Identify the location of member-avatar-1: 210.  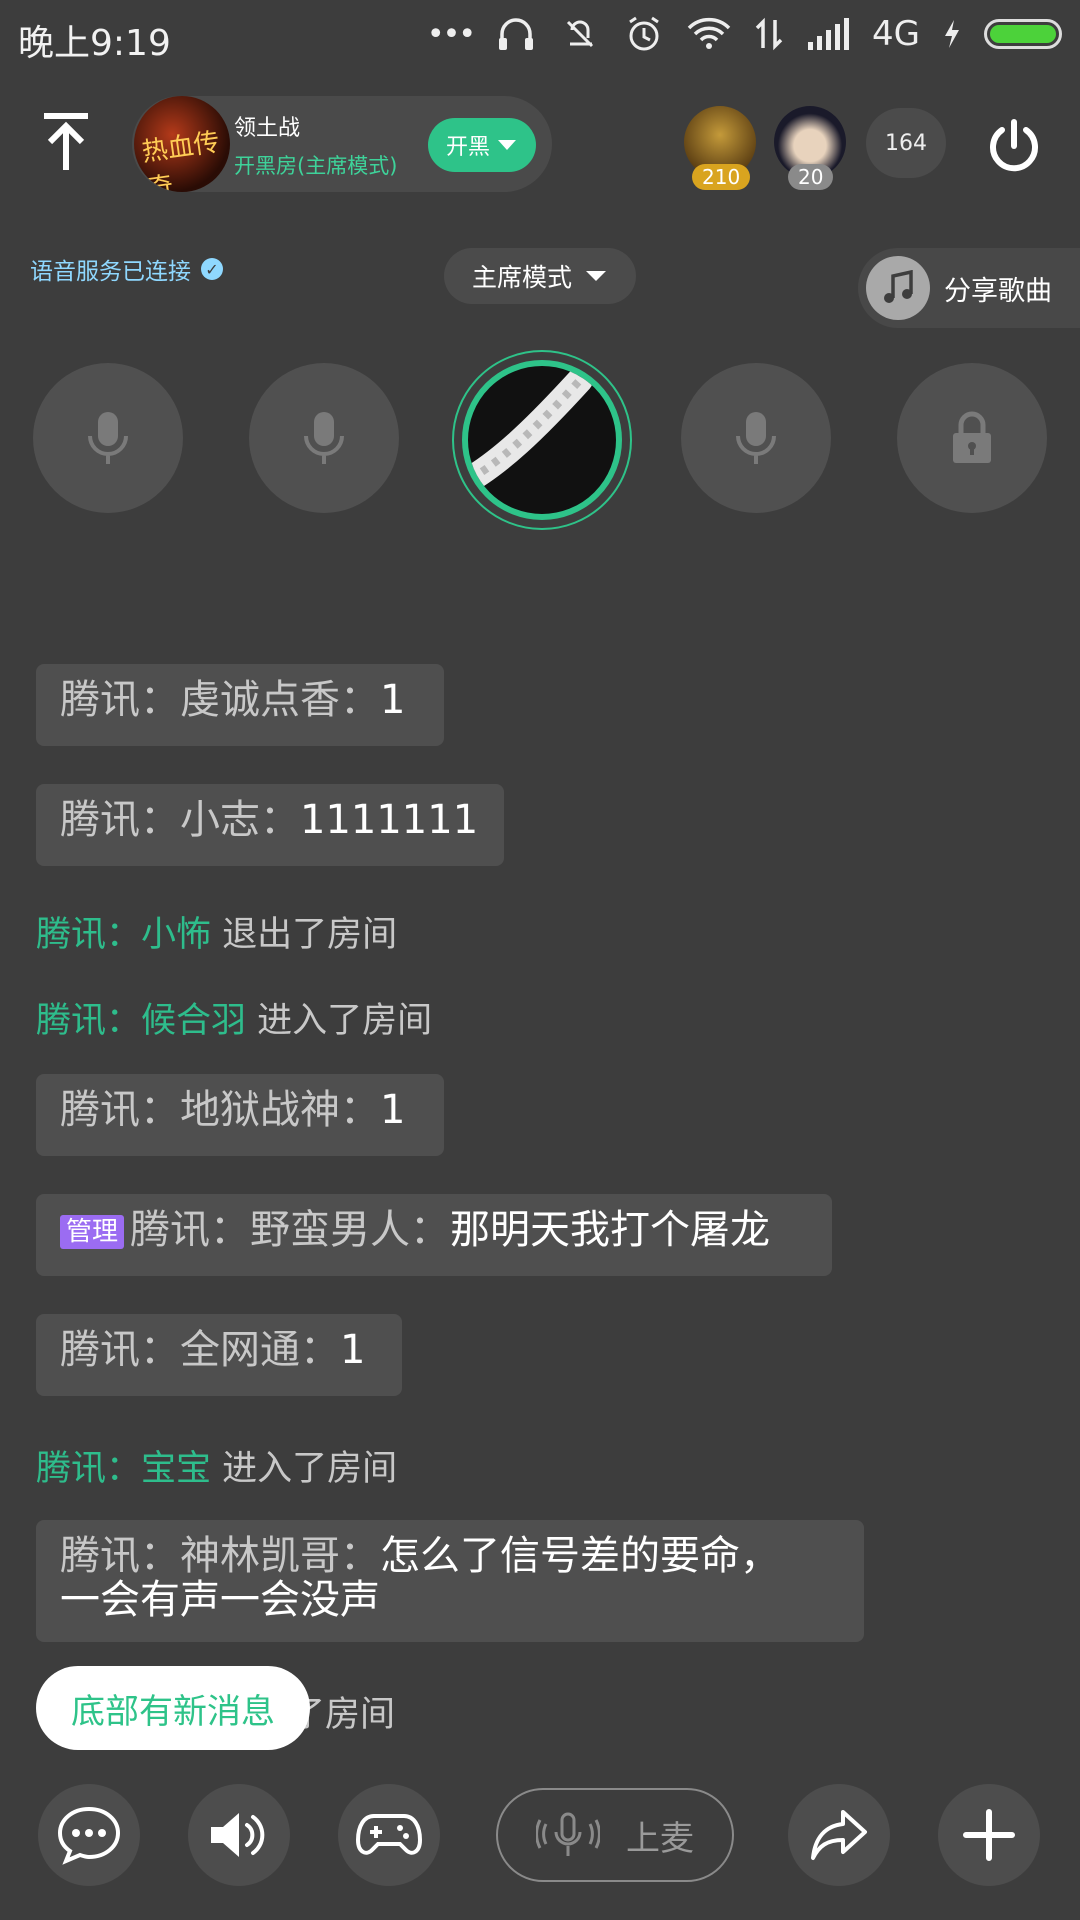
(722, 151).